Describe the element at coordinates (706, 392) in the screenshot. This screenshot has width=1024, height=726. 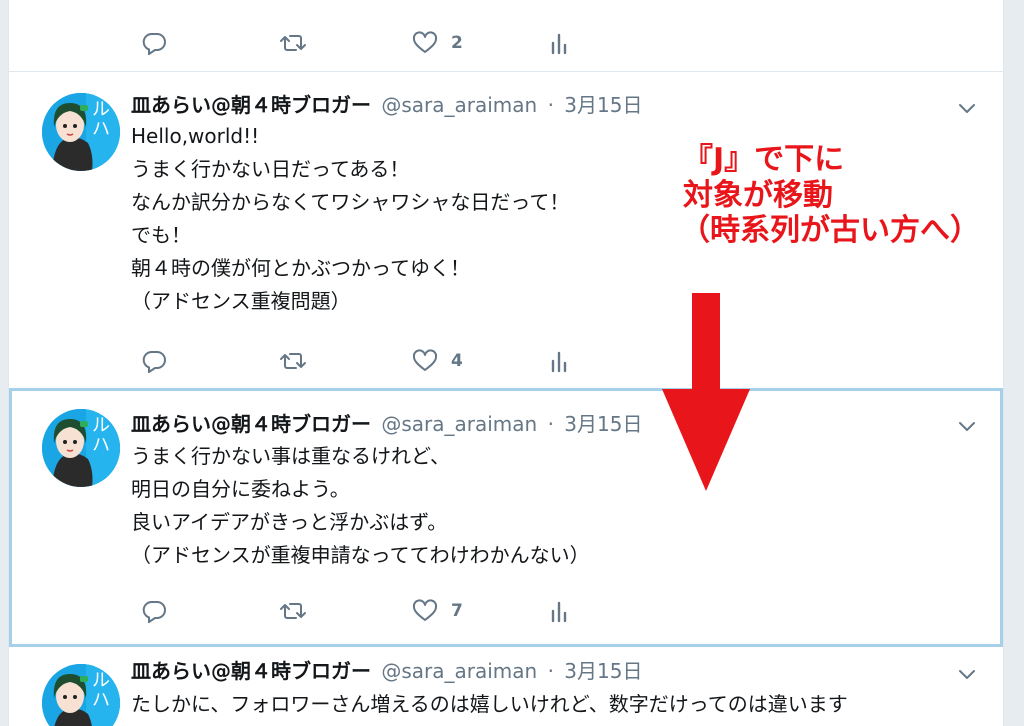
I see `down-arrow-icon` at that location.